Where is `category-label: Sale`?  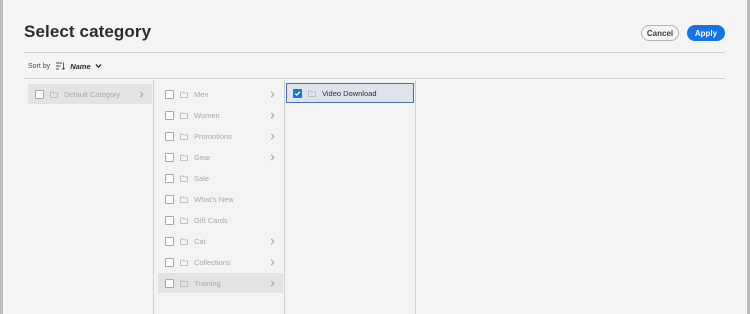 category-label: Sale is located at coordinates (202, 178).